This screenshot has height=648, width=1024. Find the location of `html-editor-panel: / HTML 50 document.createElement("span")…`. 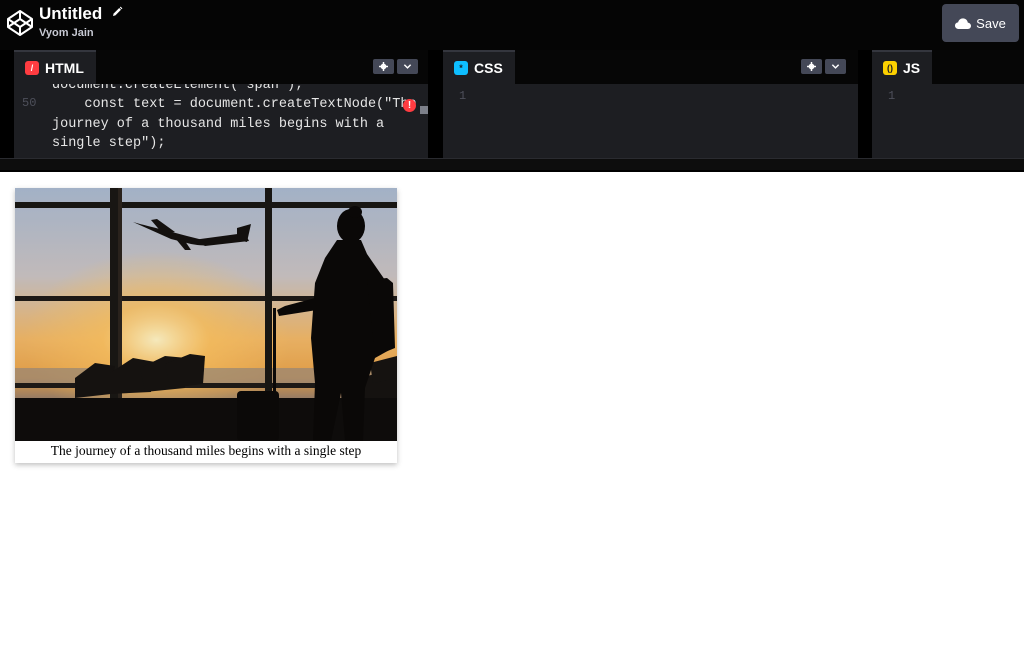

html-editor-panel: / HTML 50 document.createElement("span")… is located at coordinates (221, 104).